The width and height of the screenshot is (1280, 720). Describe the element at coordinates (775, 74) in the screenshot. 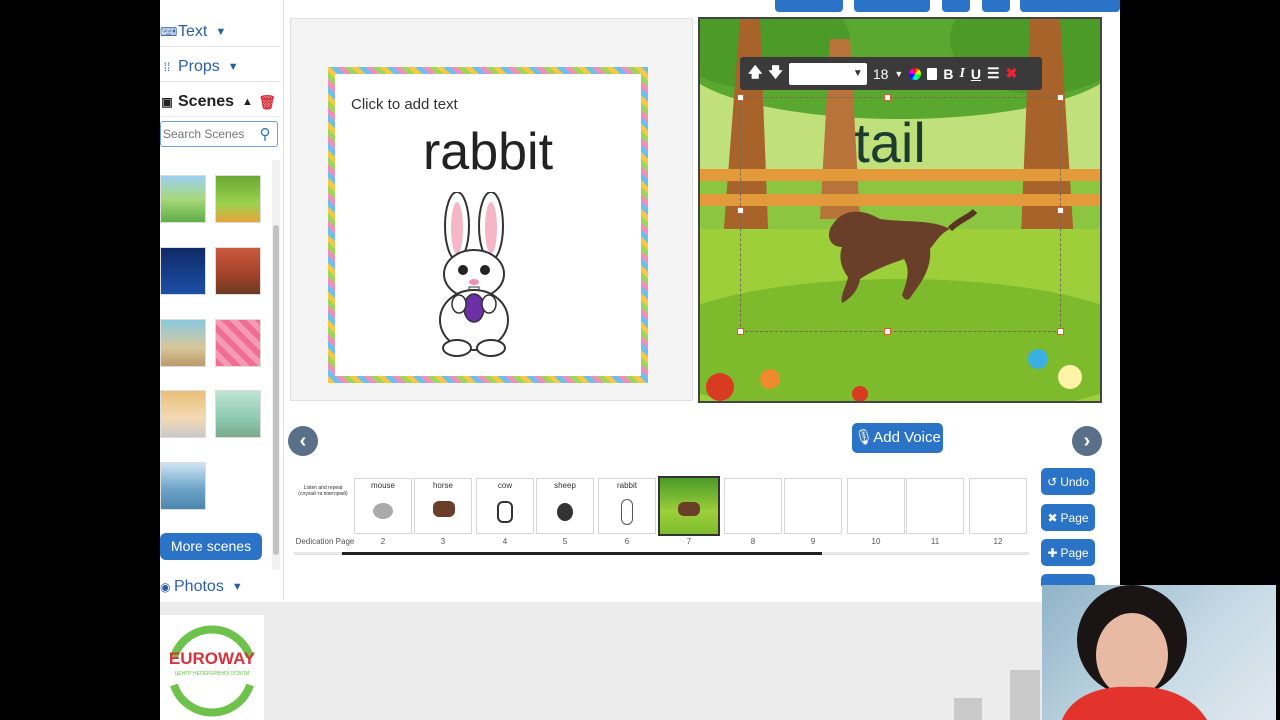

I see `move-down-icon: 🡇` at that location.